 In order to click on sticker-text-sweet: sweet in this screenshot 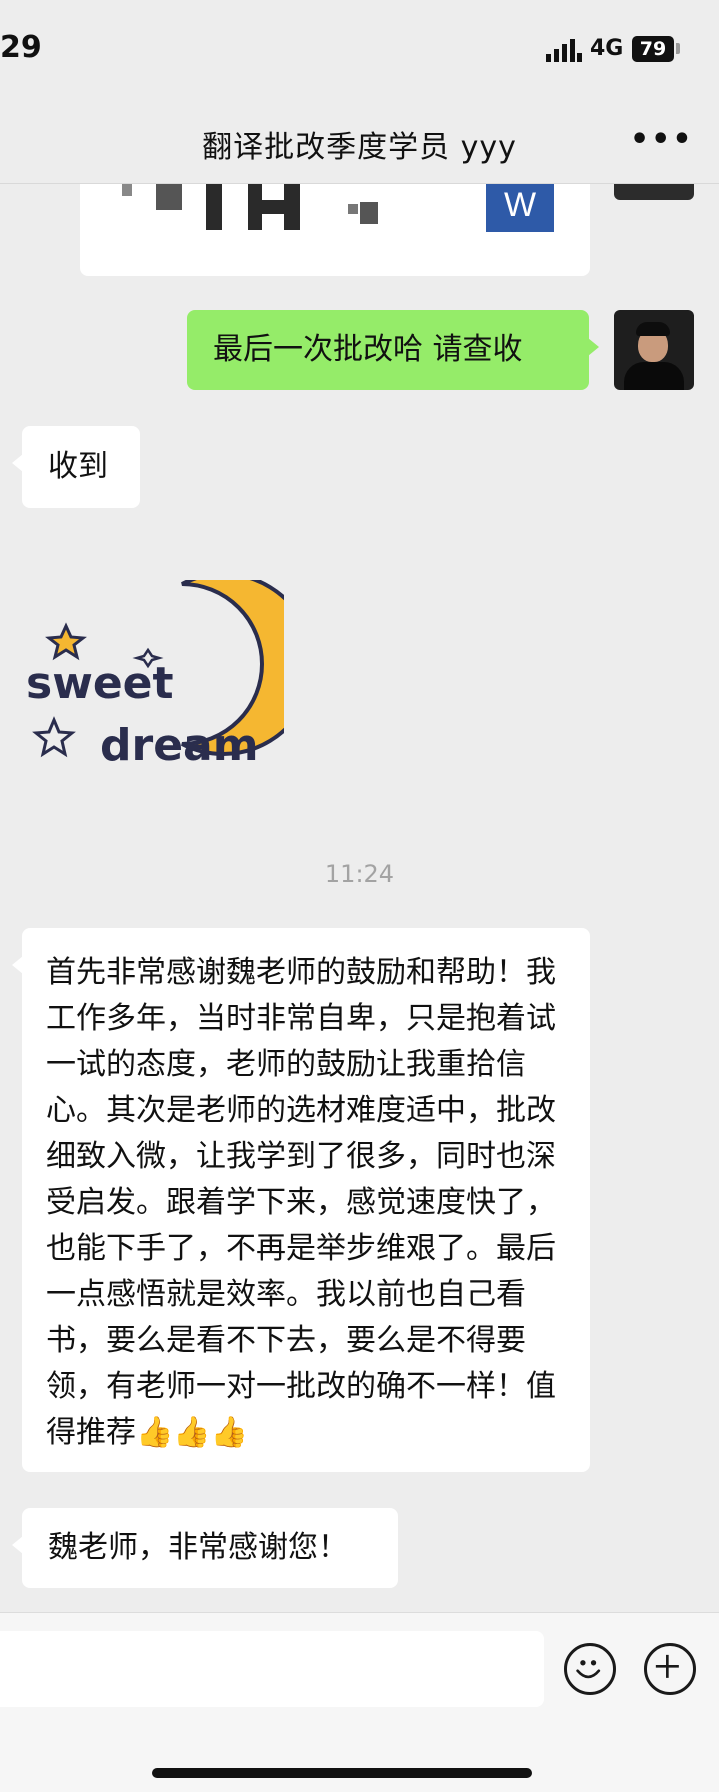, I will do `click(100, 683)`.